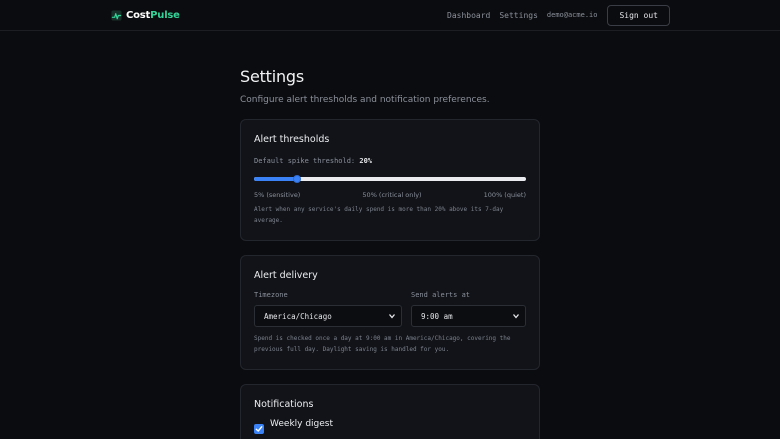  What do you see at coordinates (390, 426) in the screenshot?
I see `weekly-digest-option: Weekly digest` at bounding box center [390, 426].